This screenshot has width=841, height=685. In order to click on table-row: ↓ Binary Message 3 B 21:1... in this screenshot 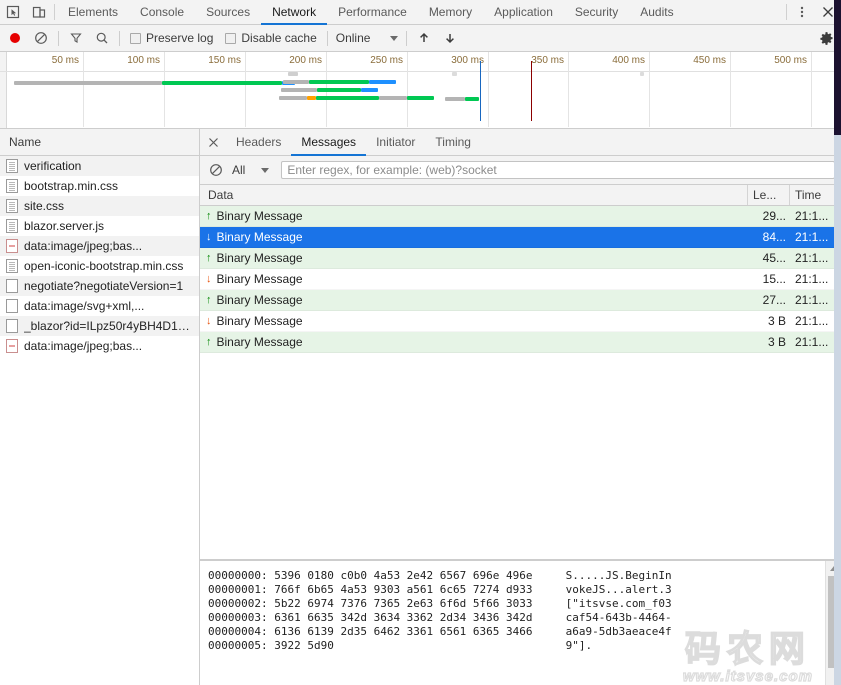, I will do `click(520, 321)`.